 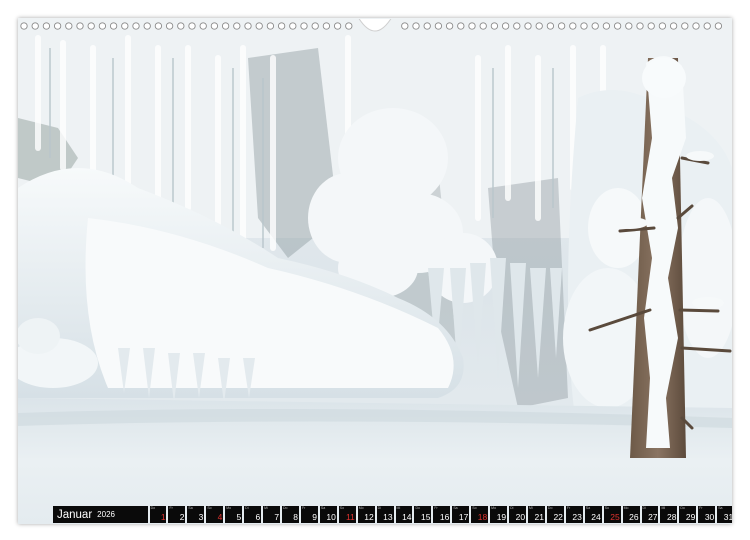 What do you see at coordinates (314, 517) in the screenshot?
I see `day-number: 9` at bounding box center [314, 517].